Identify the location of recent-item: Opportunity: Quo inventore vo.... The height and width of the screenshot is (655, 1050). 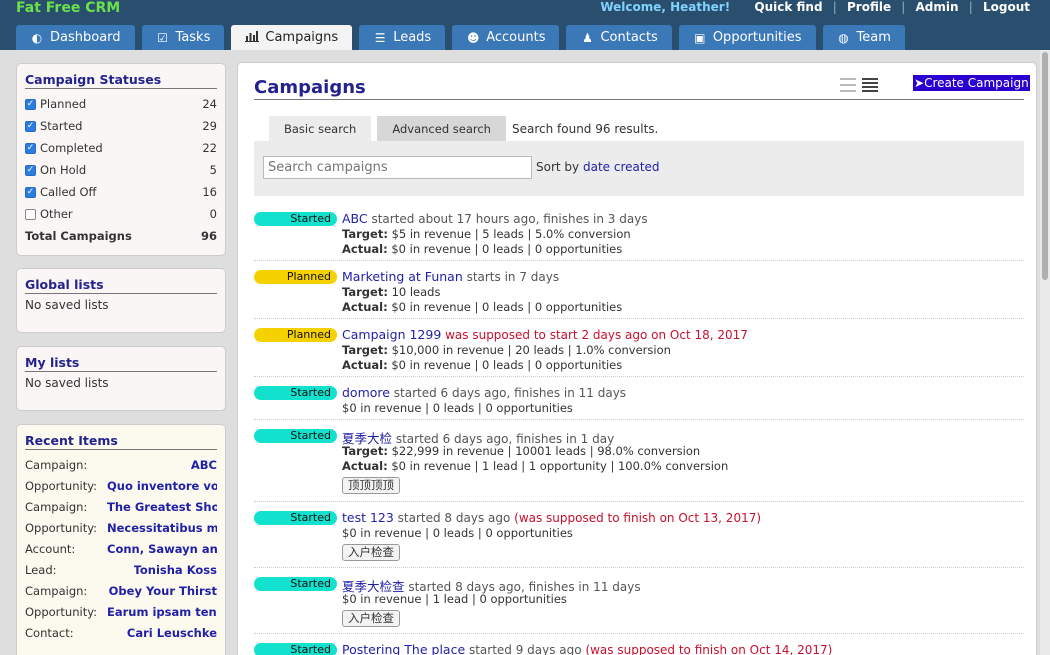
(121, 485).